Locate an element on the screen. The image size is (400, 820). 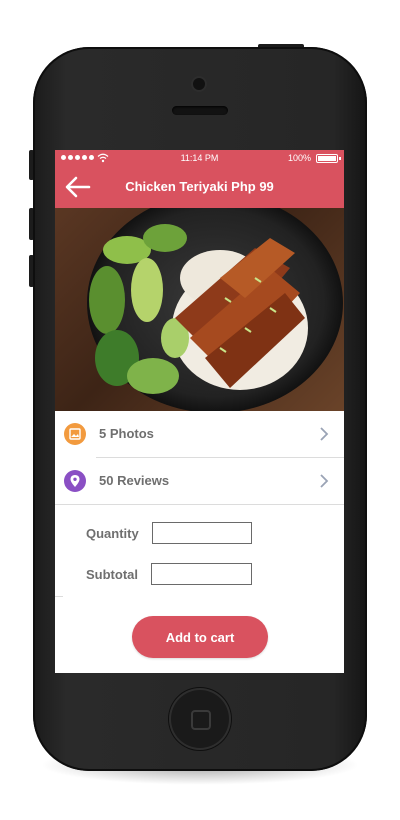
add-to-cart-button: Add to cart is located at coordinates (200, 637).